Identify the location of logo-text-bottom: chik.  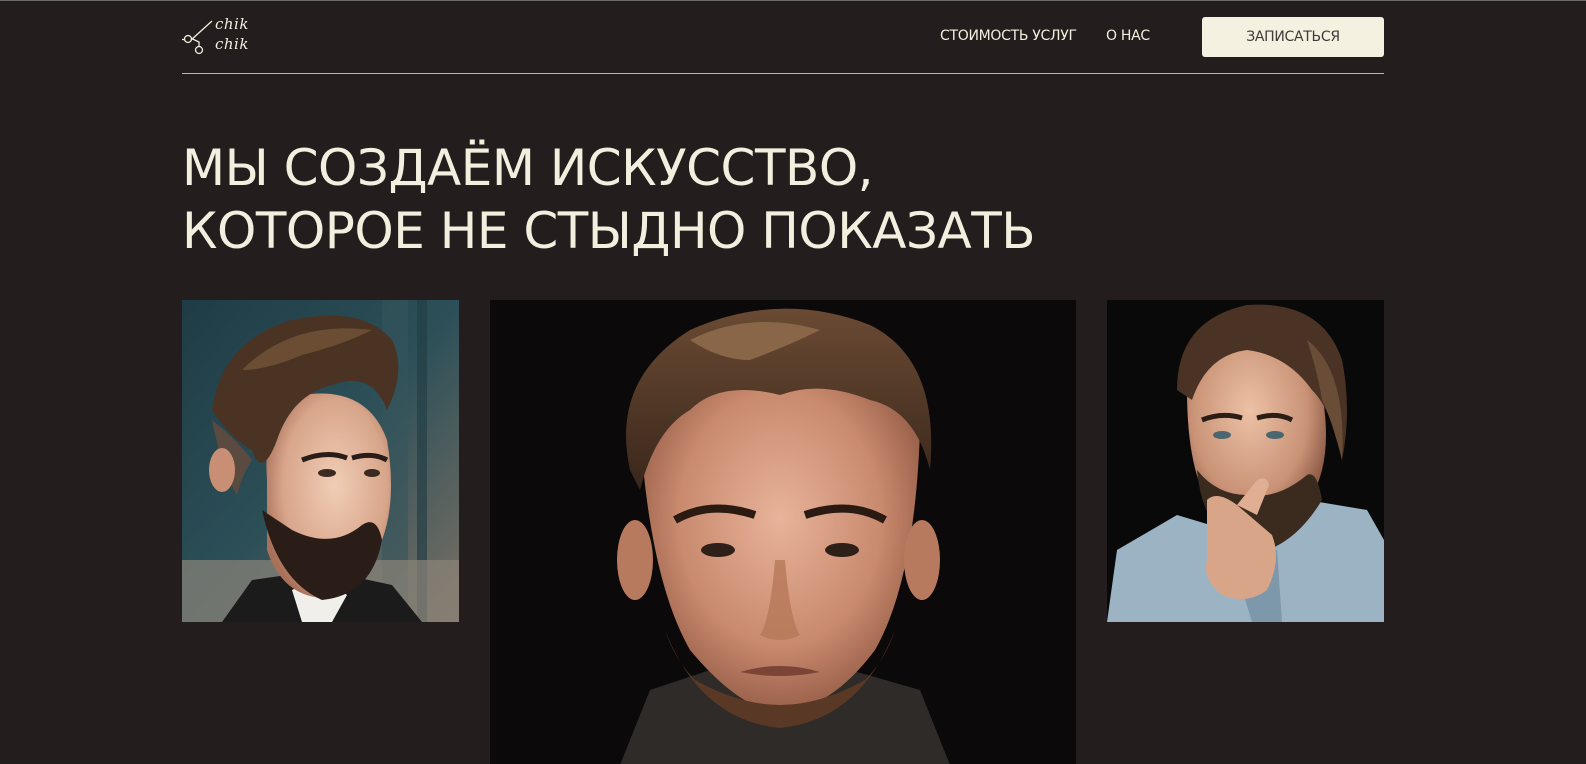
(232, 44).